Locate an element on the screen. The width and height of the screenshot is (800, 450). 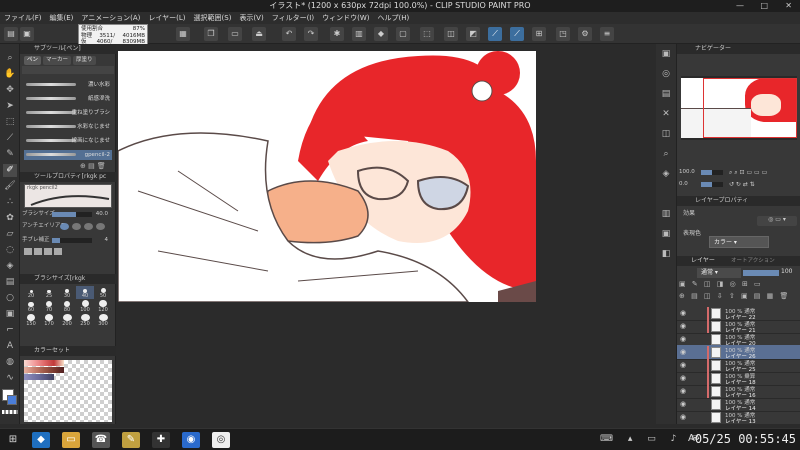
zoom-buttons: ⌕ ⌕ ⊡ ▭ ▭ ▭ is located at coordinates (748, 172).